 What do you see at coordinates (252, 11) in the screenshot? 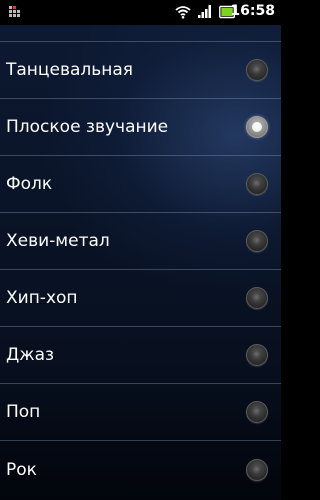
I see `status-clock: 16:58` at bounding box center [252, 11].